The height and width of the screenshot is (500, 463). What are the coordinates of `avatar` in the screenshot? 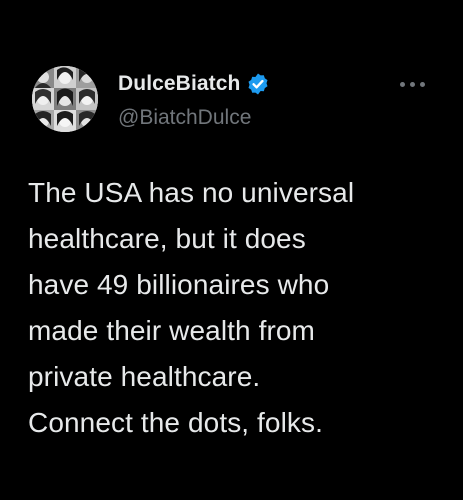 It's located at (65, 99).